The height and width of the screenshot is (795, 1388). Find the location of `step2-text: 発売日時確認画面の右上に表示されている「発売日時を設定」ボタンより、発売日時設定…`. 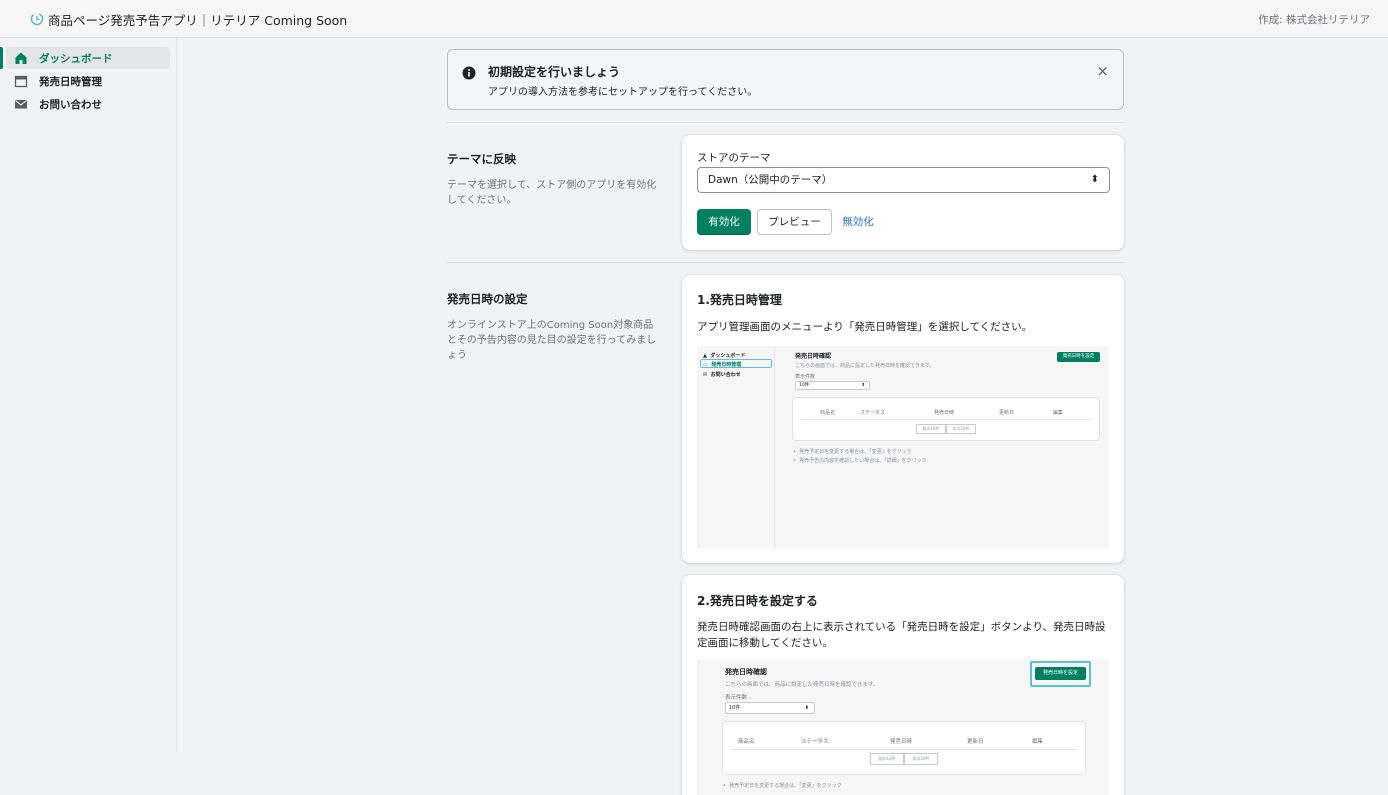

step2-text: 発売日時確認画面の右上に表示されている「発売日時を設定」ボタンより、発売日時設定… is located at coordinates (901, 635).